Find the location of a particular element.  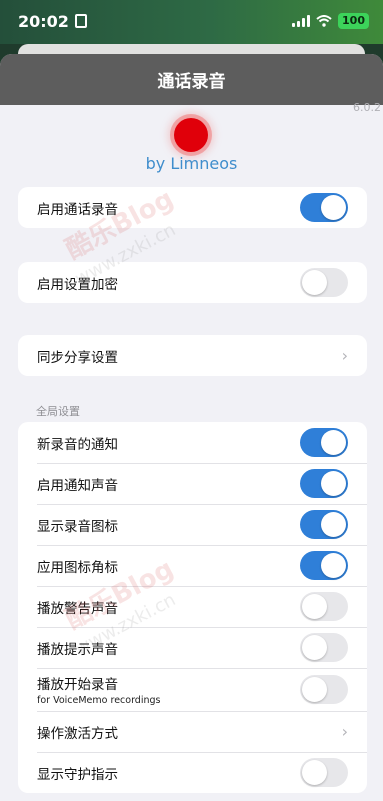

setting-label: 显示录音图标 is located at coordinates (77, 526).